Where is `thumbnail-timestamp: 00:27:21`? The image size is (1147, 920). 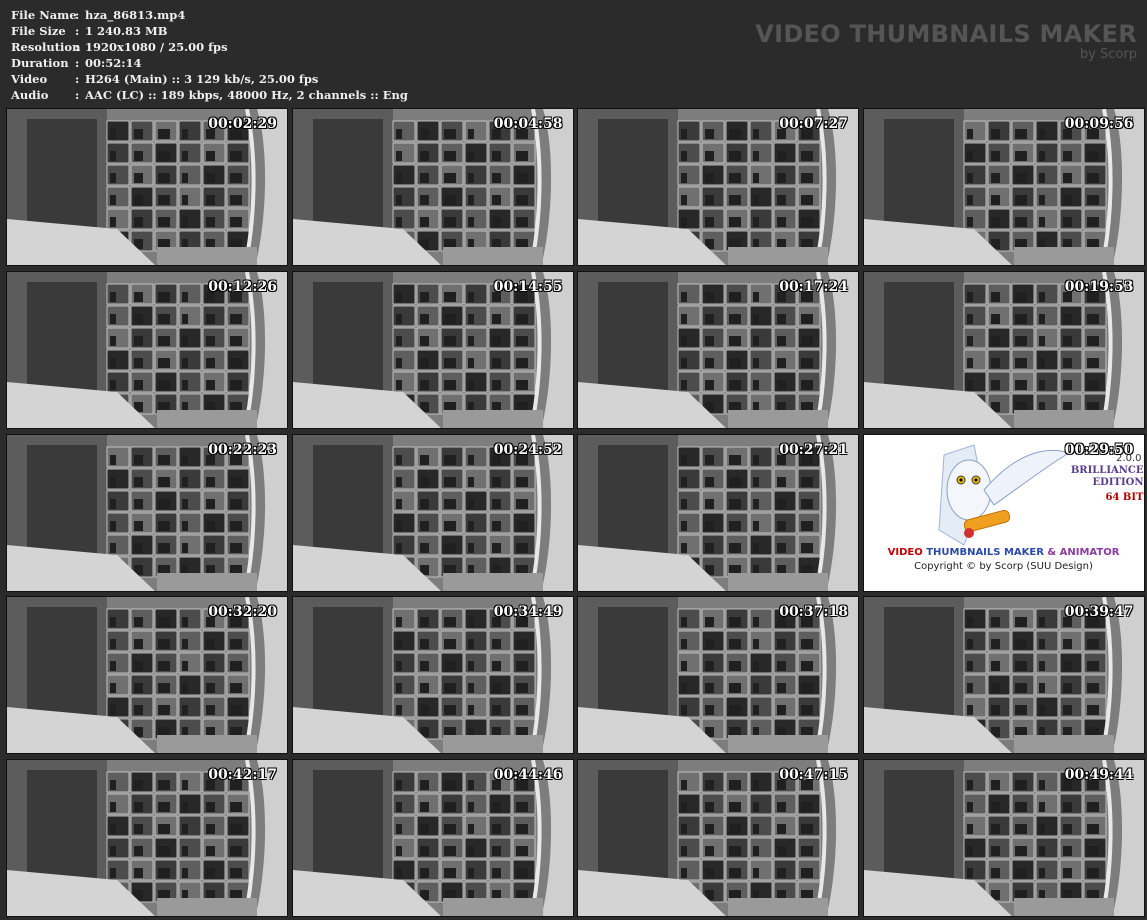 thumbnail-timestamp: 00:27:21 is located at coordinates (813, 449).